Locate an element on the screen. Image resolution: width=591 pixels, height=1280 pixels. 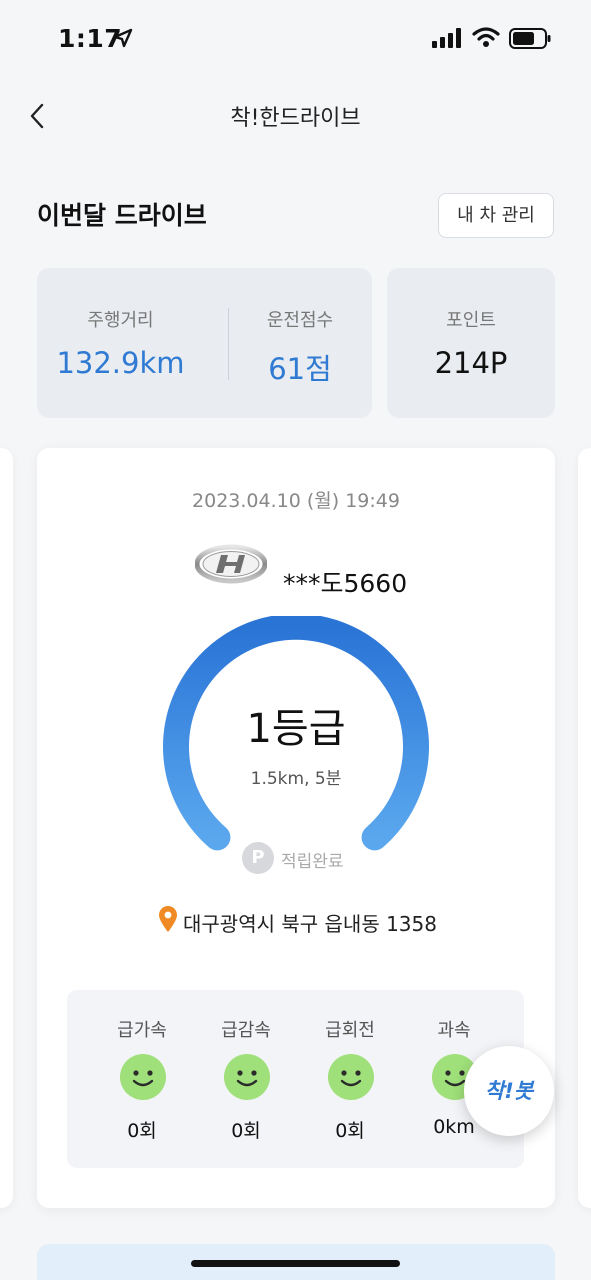
points-value: 214P is located at coordinates (471, 363).